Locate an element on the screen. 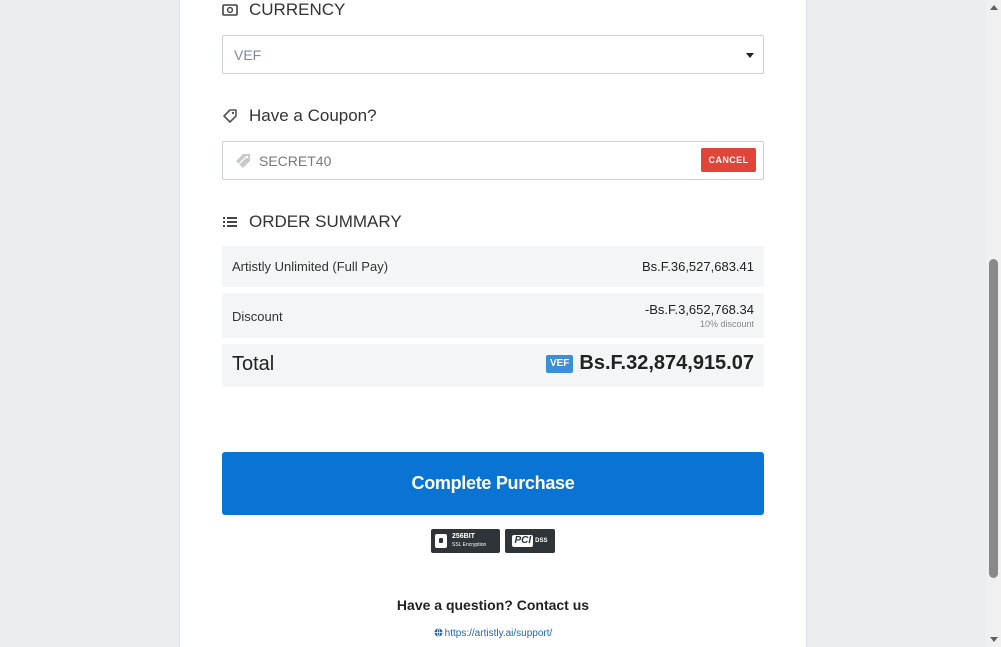 The height and width of the screenshot is (647, 1001). currency-heading: CURRENCY is located at coordinates (283, 10).